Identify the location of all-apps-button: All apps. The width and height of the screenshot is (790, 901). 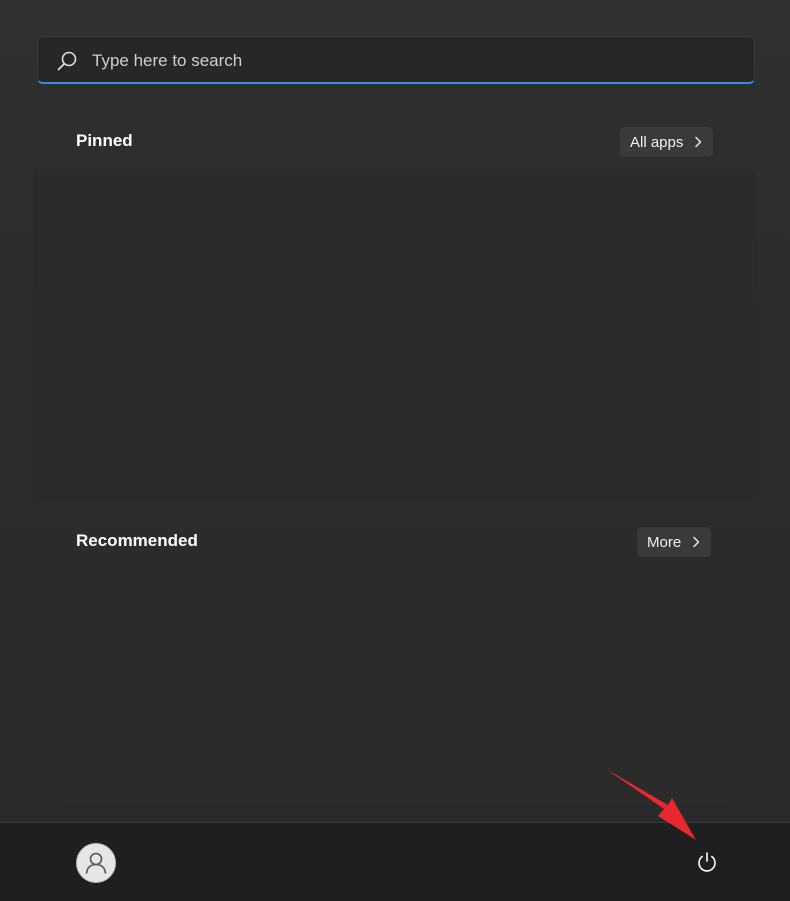
(667, 142).